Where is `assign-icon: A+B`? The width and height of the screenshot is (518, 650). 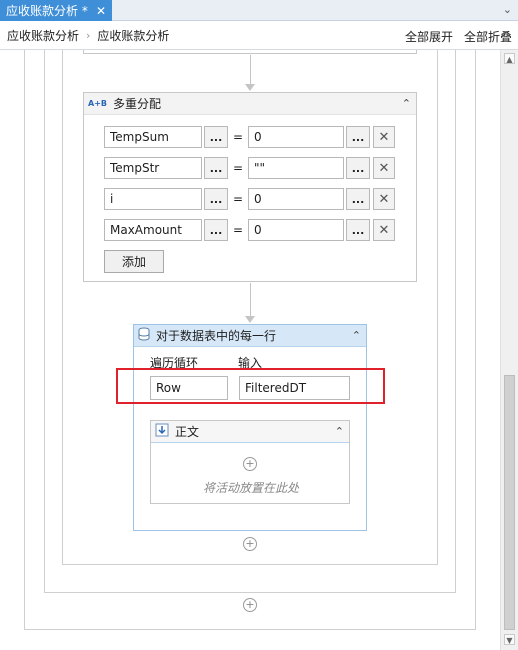 assign-icon: A+B is located at coordinates (97, 103).